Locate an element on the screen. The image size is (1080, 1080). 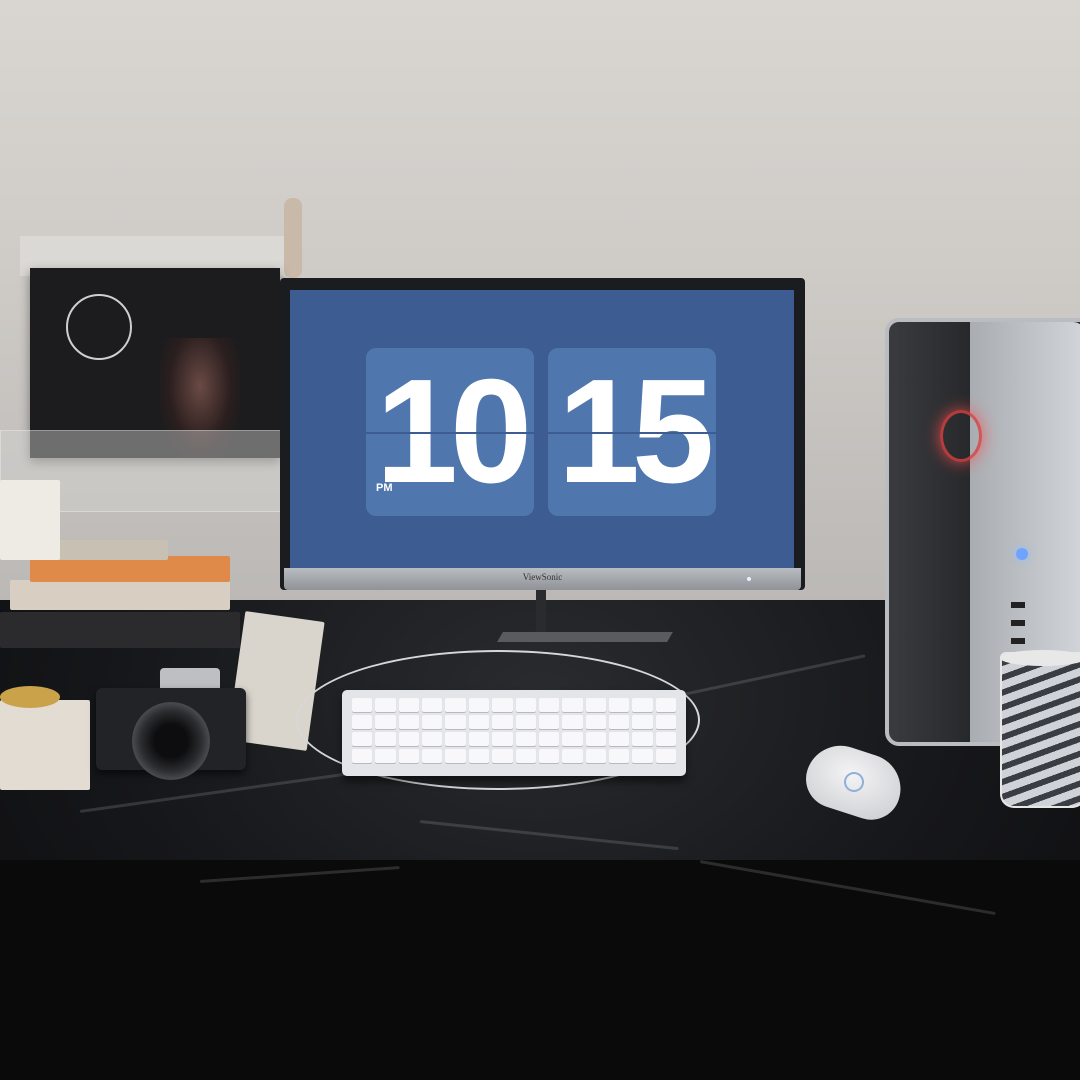
keycaps is located at coordinates (514, 730).